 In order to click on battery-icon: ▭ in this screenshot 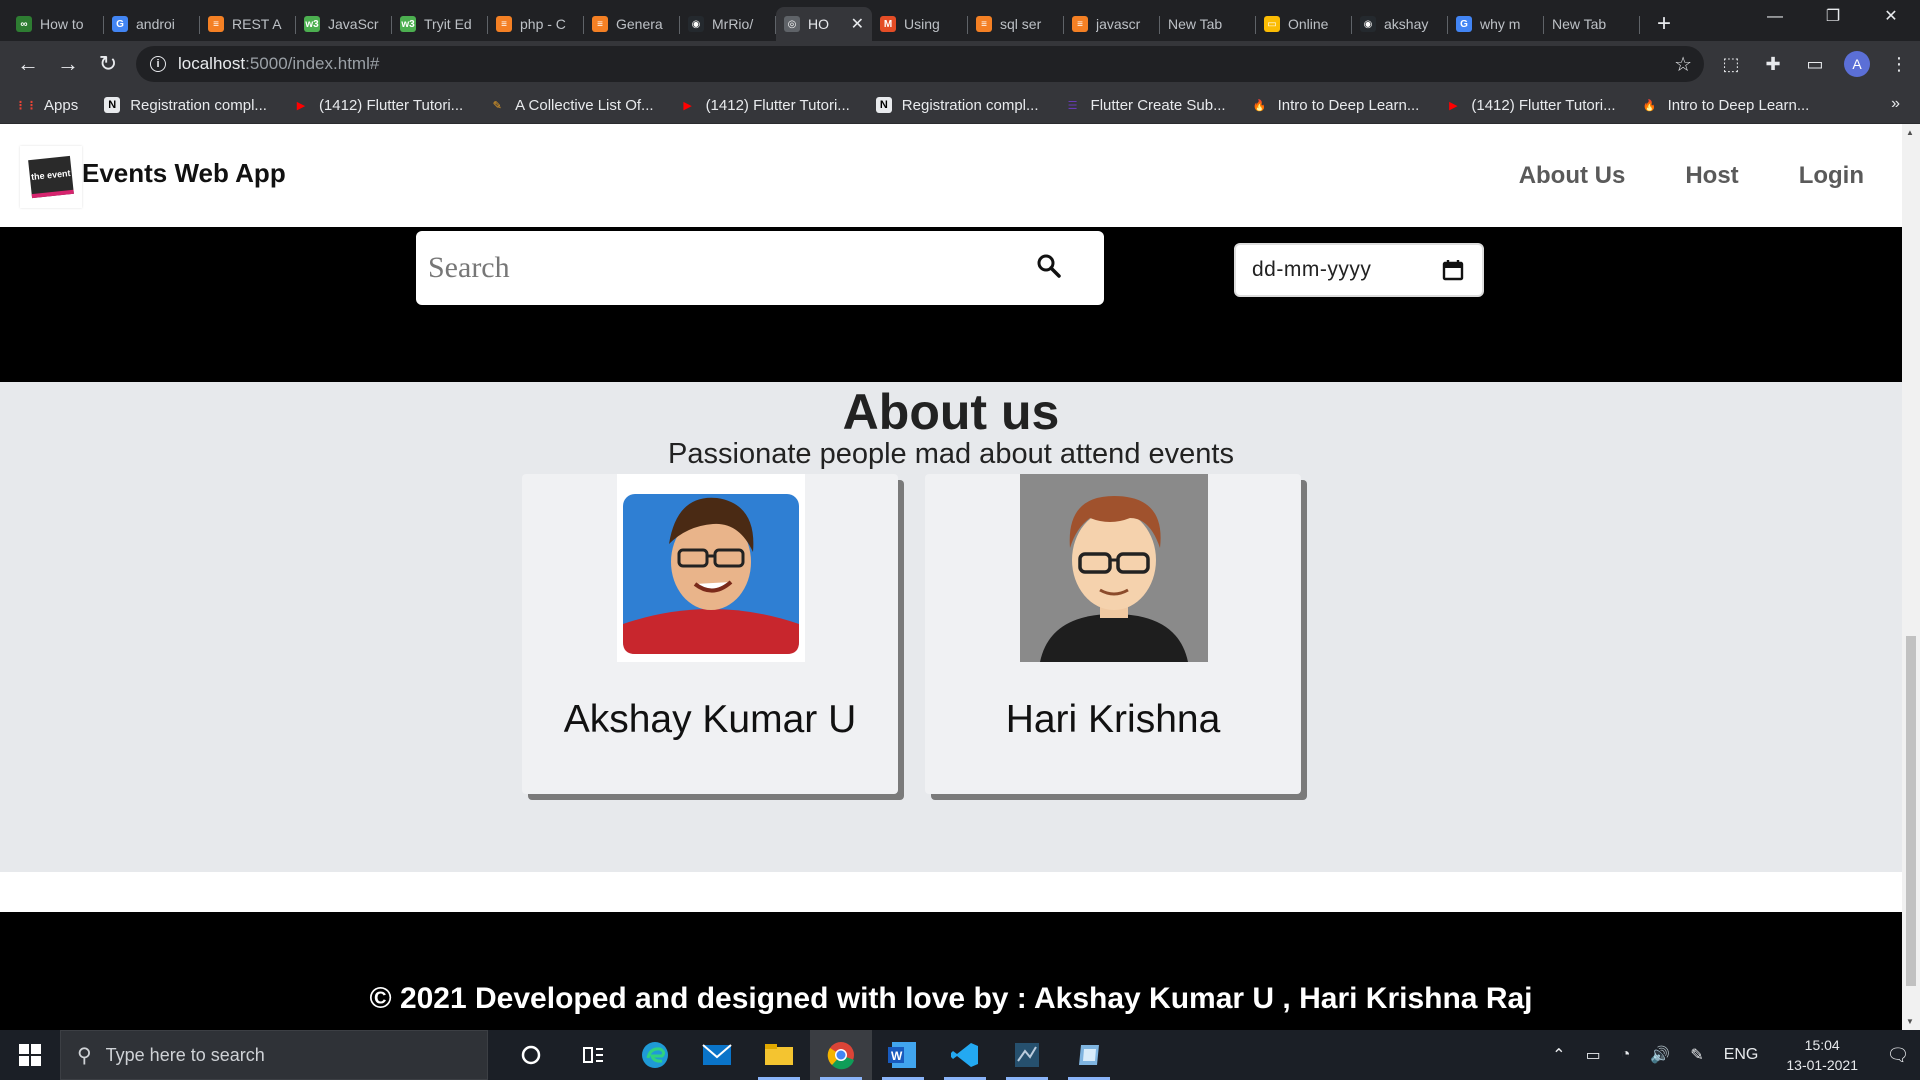, I will do `click(1593, 1055)`.